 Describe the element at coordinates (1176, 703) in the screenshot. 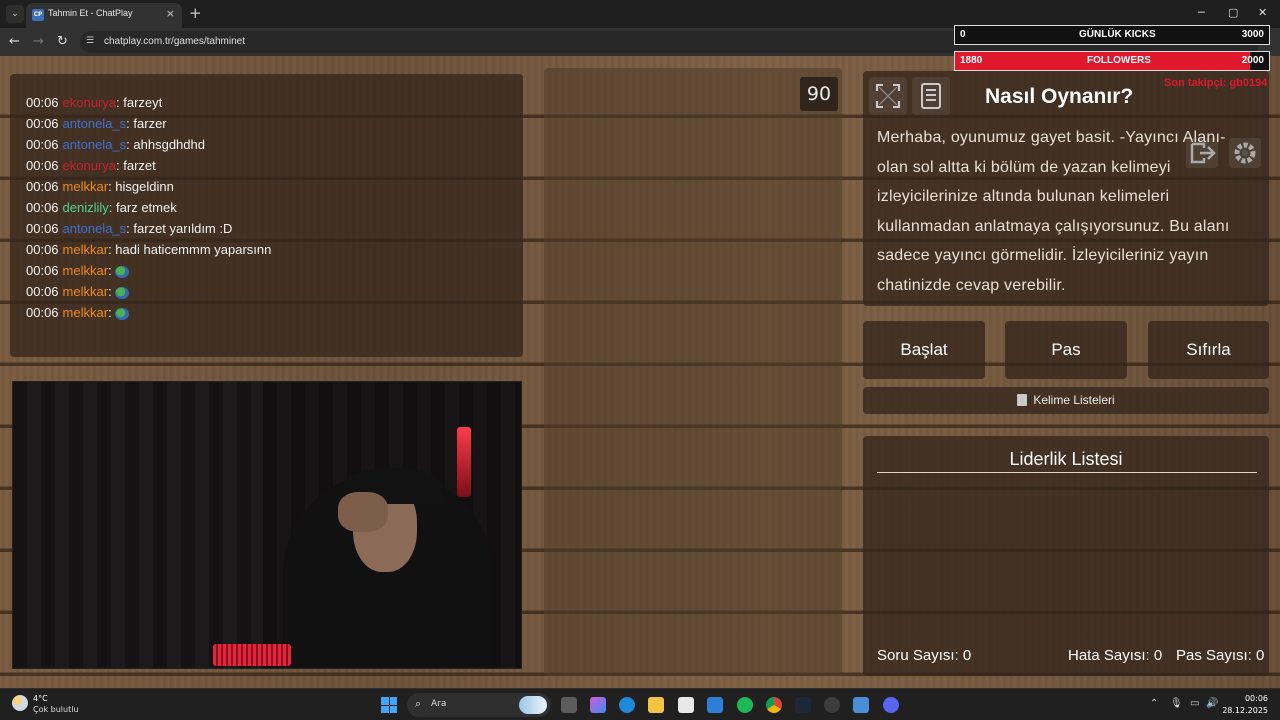

I see `microphone-icon: 🎙` at that location.